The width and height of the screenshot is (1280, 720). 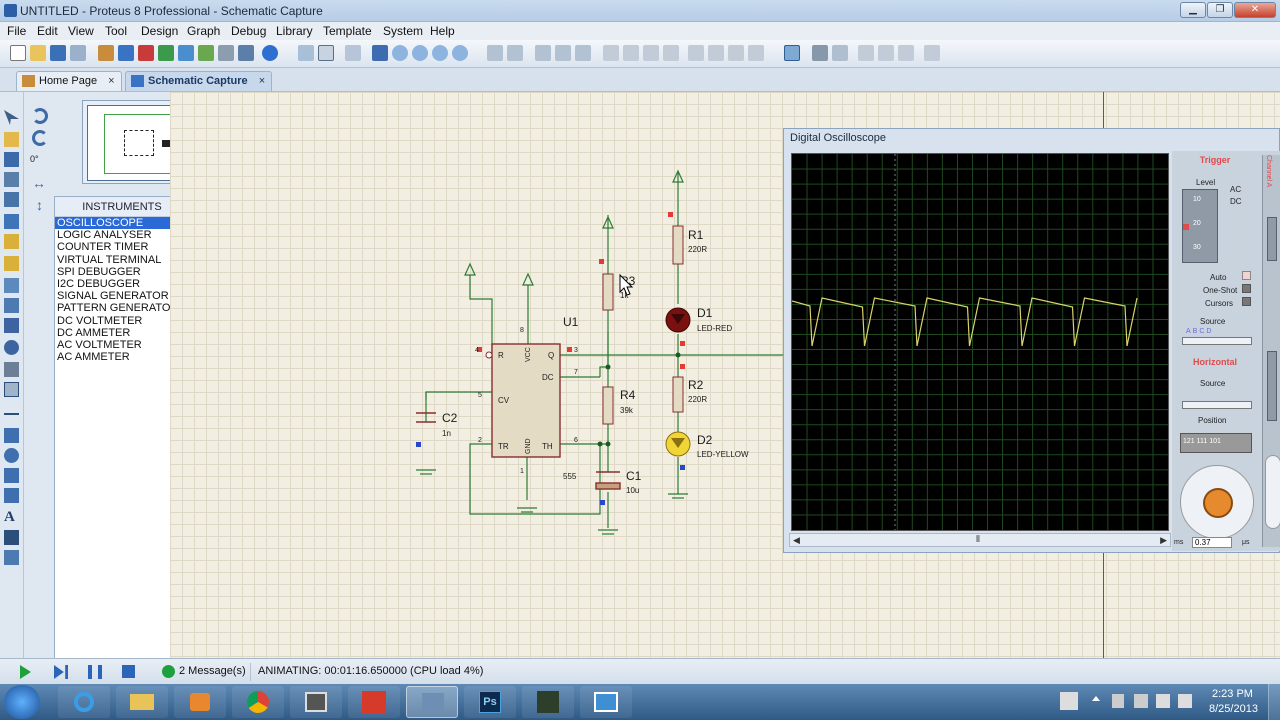 What do you see at coordinates (1272, 386) in the screenshot?
I see `channel-b-position-knob` at bounding box center [1272, 386].